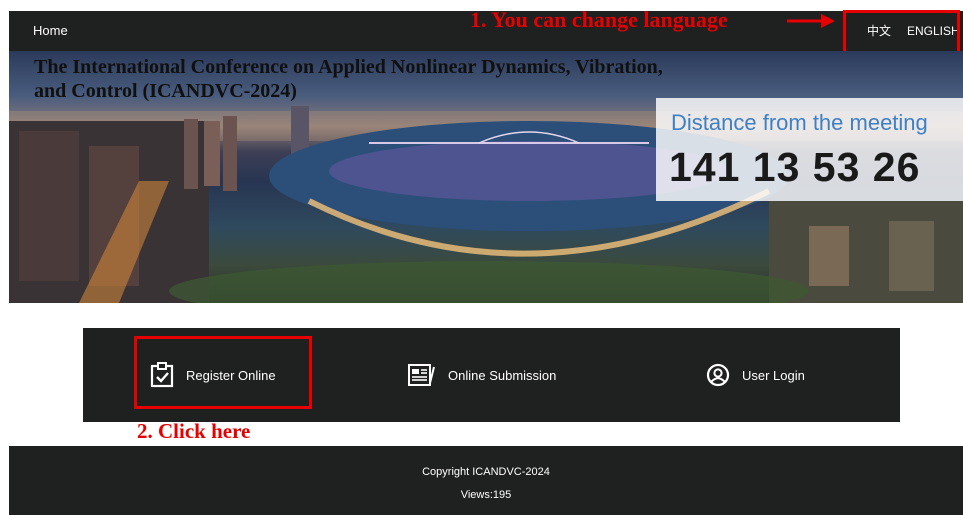 This screenshot has height=515, width=963. Describe the element at coordinates (773, 375) in the screenshot. I see `user-login-label: User Login` at that location.